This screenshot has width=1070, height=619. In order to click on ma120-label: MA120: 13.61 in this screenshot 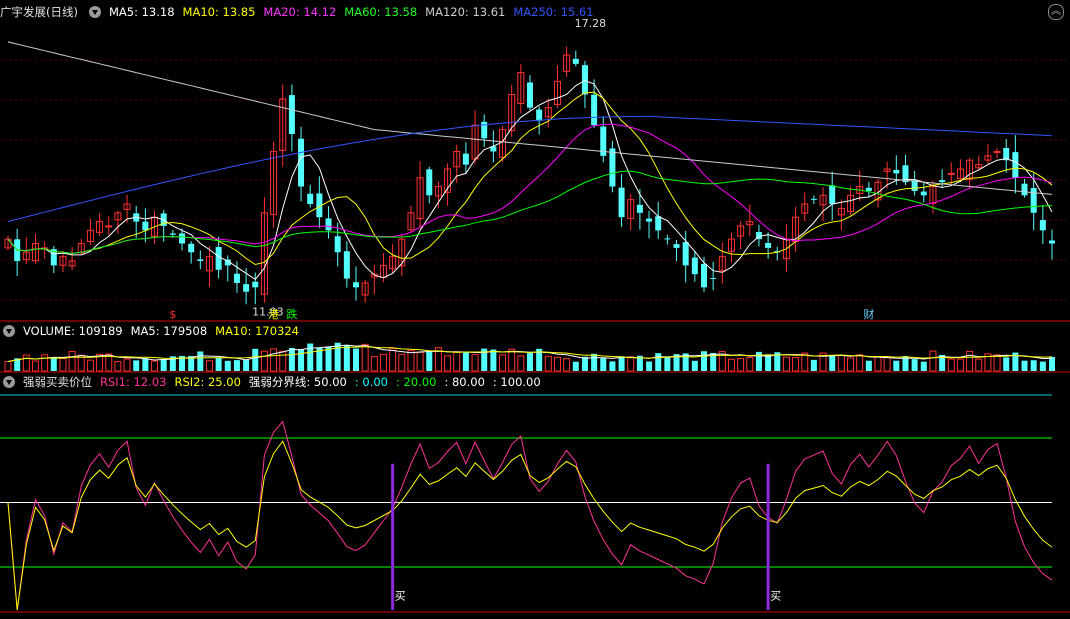, I will do `click(465, 12)`.